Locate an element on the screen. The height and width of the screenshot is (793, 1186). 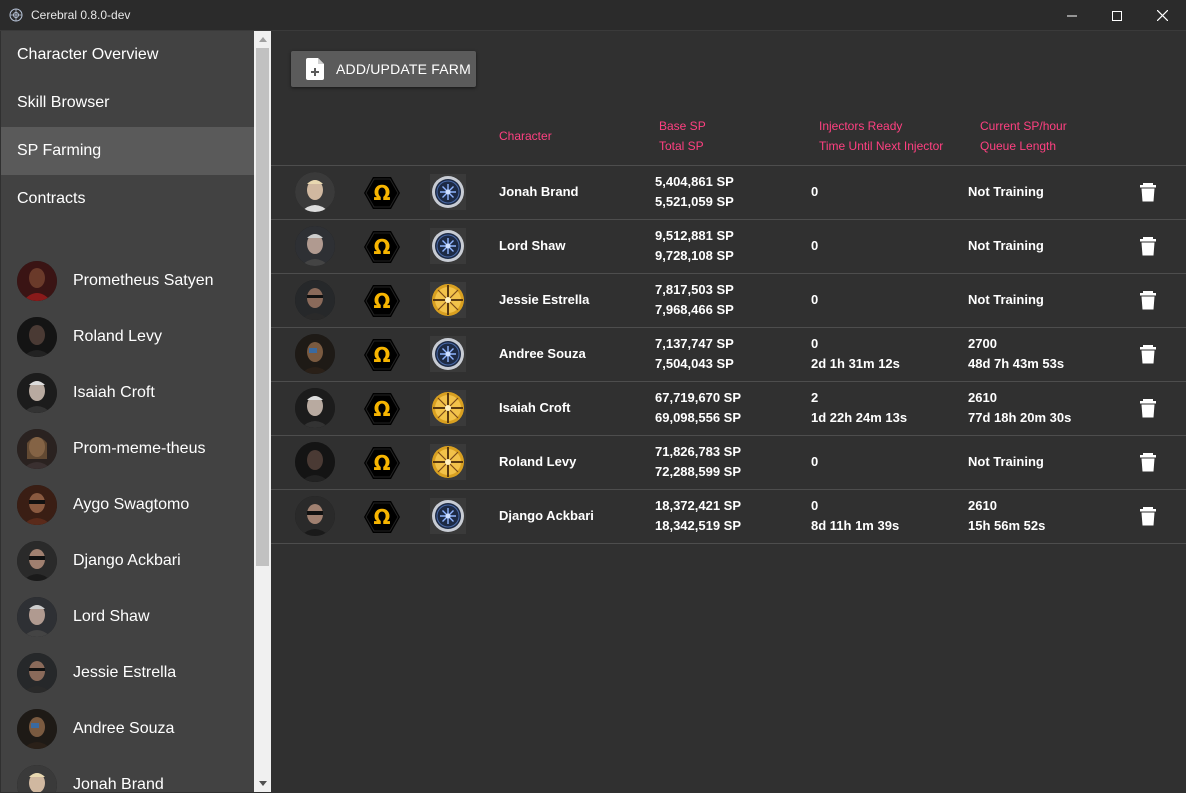
sidebar-character-django-ackbari: Django Ackbari is located at coordinates (127, 561).